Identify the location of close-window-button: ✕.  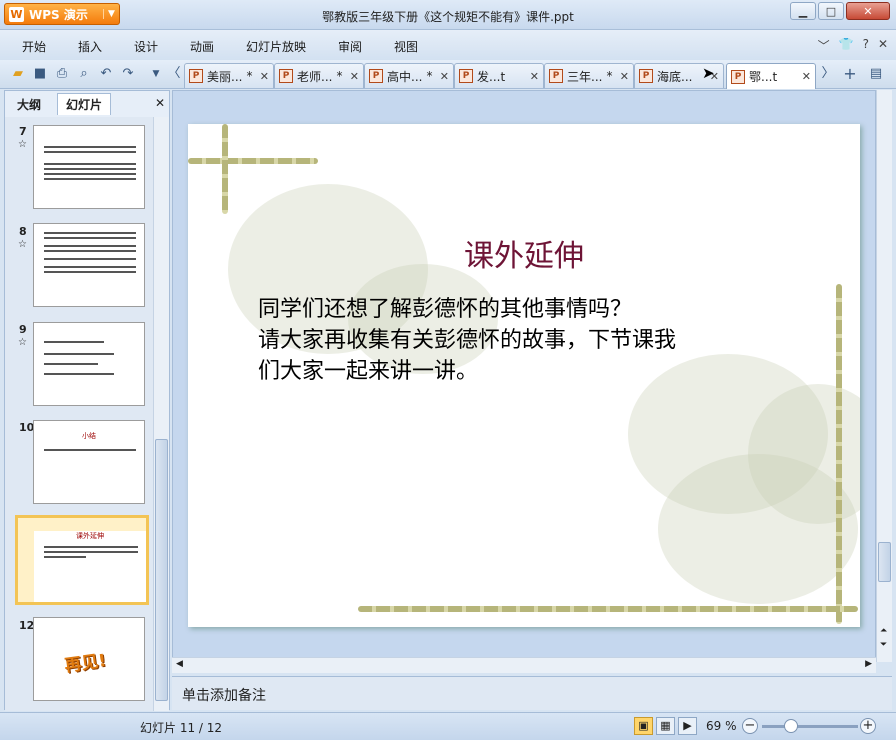
(868, 11).